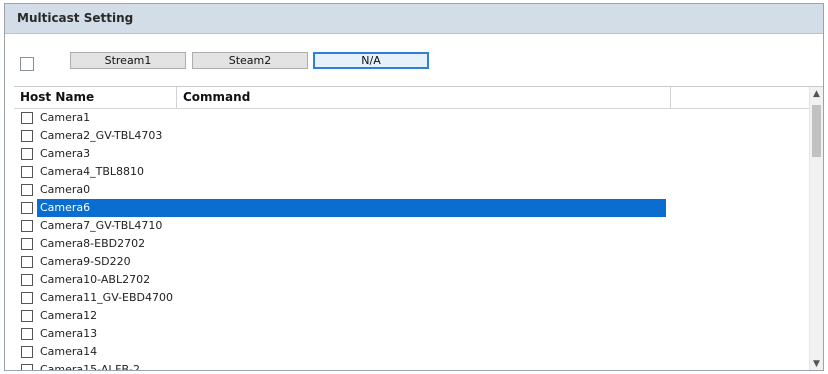 The height and width of the screenshot is (374, 828). I want to click on chevron-up-icon: ▲, so click(816, 94).